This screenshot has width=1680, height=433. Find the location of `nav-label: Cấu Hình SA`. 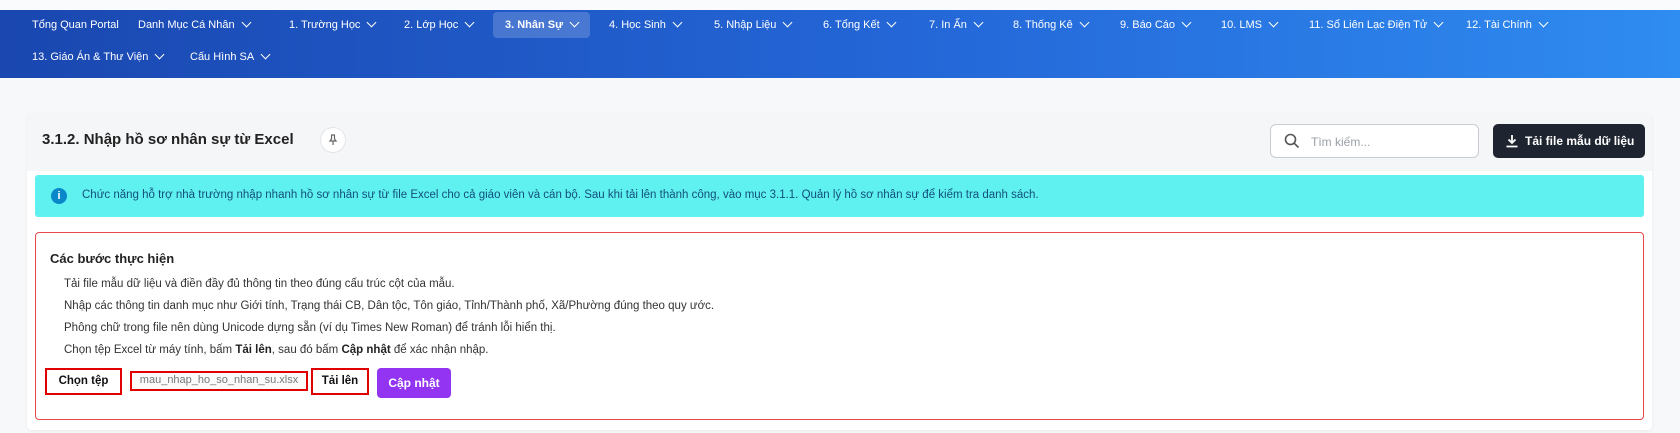

nav-label: Cấu Hình SA is located at coordinates (222, 57).